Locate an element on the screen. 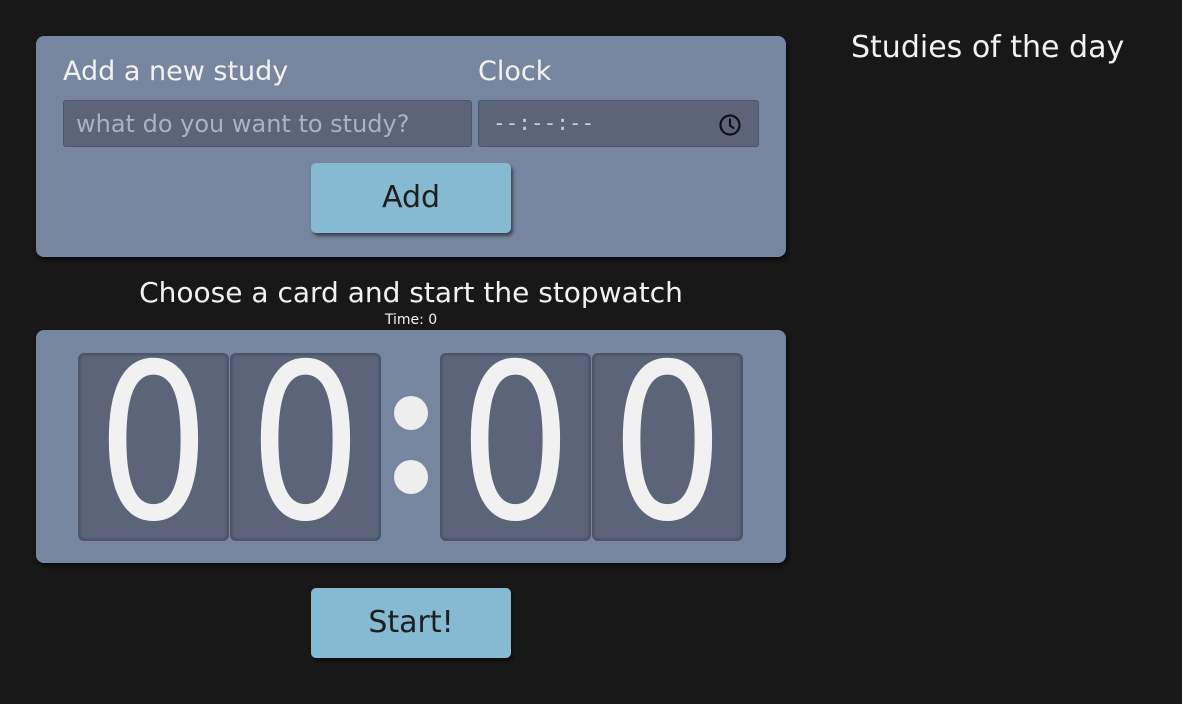 The width and height of the screenshot is (1182, 704). minutes-tens-digit: 0 is located at coordinates (153, 447).